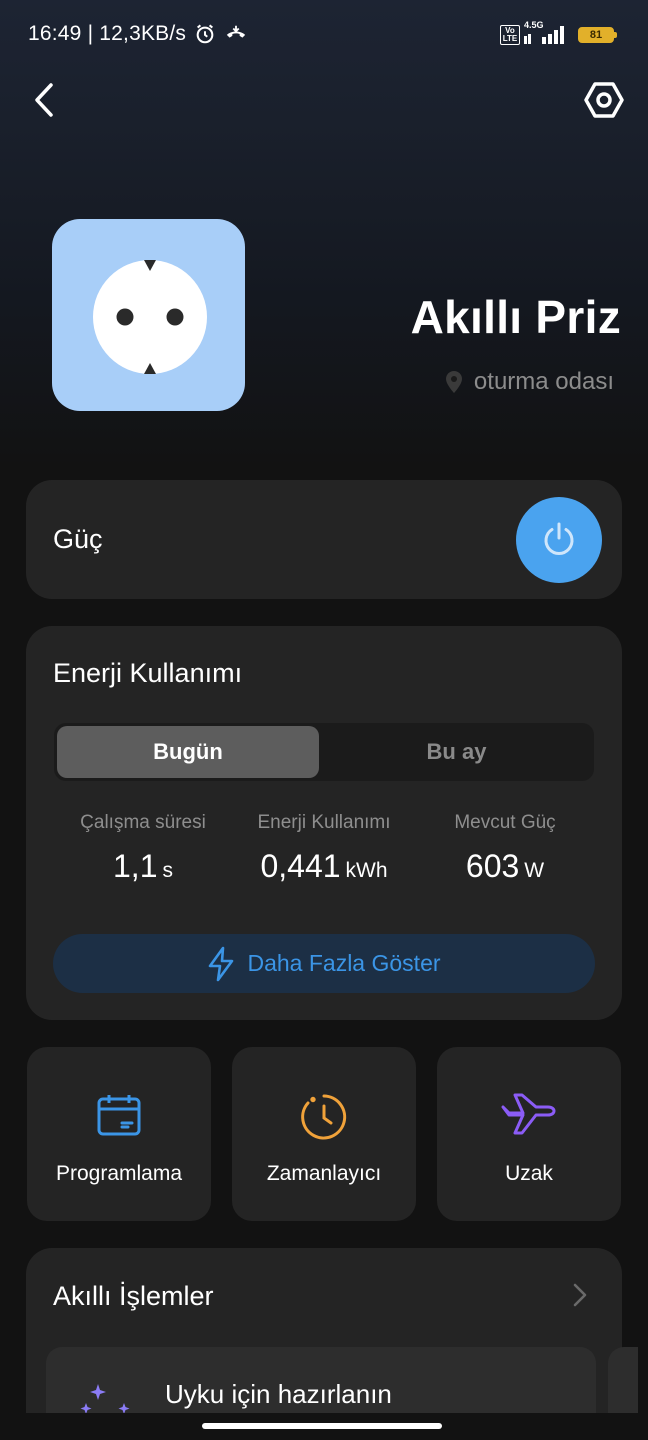 This screenshot has height=1440, width=648. I want to click on scene-label: Uyku için hazırlanın, so click(278, 1394).